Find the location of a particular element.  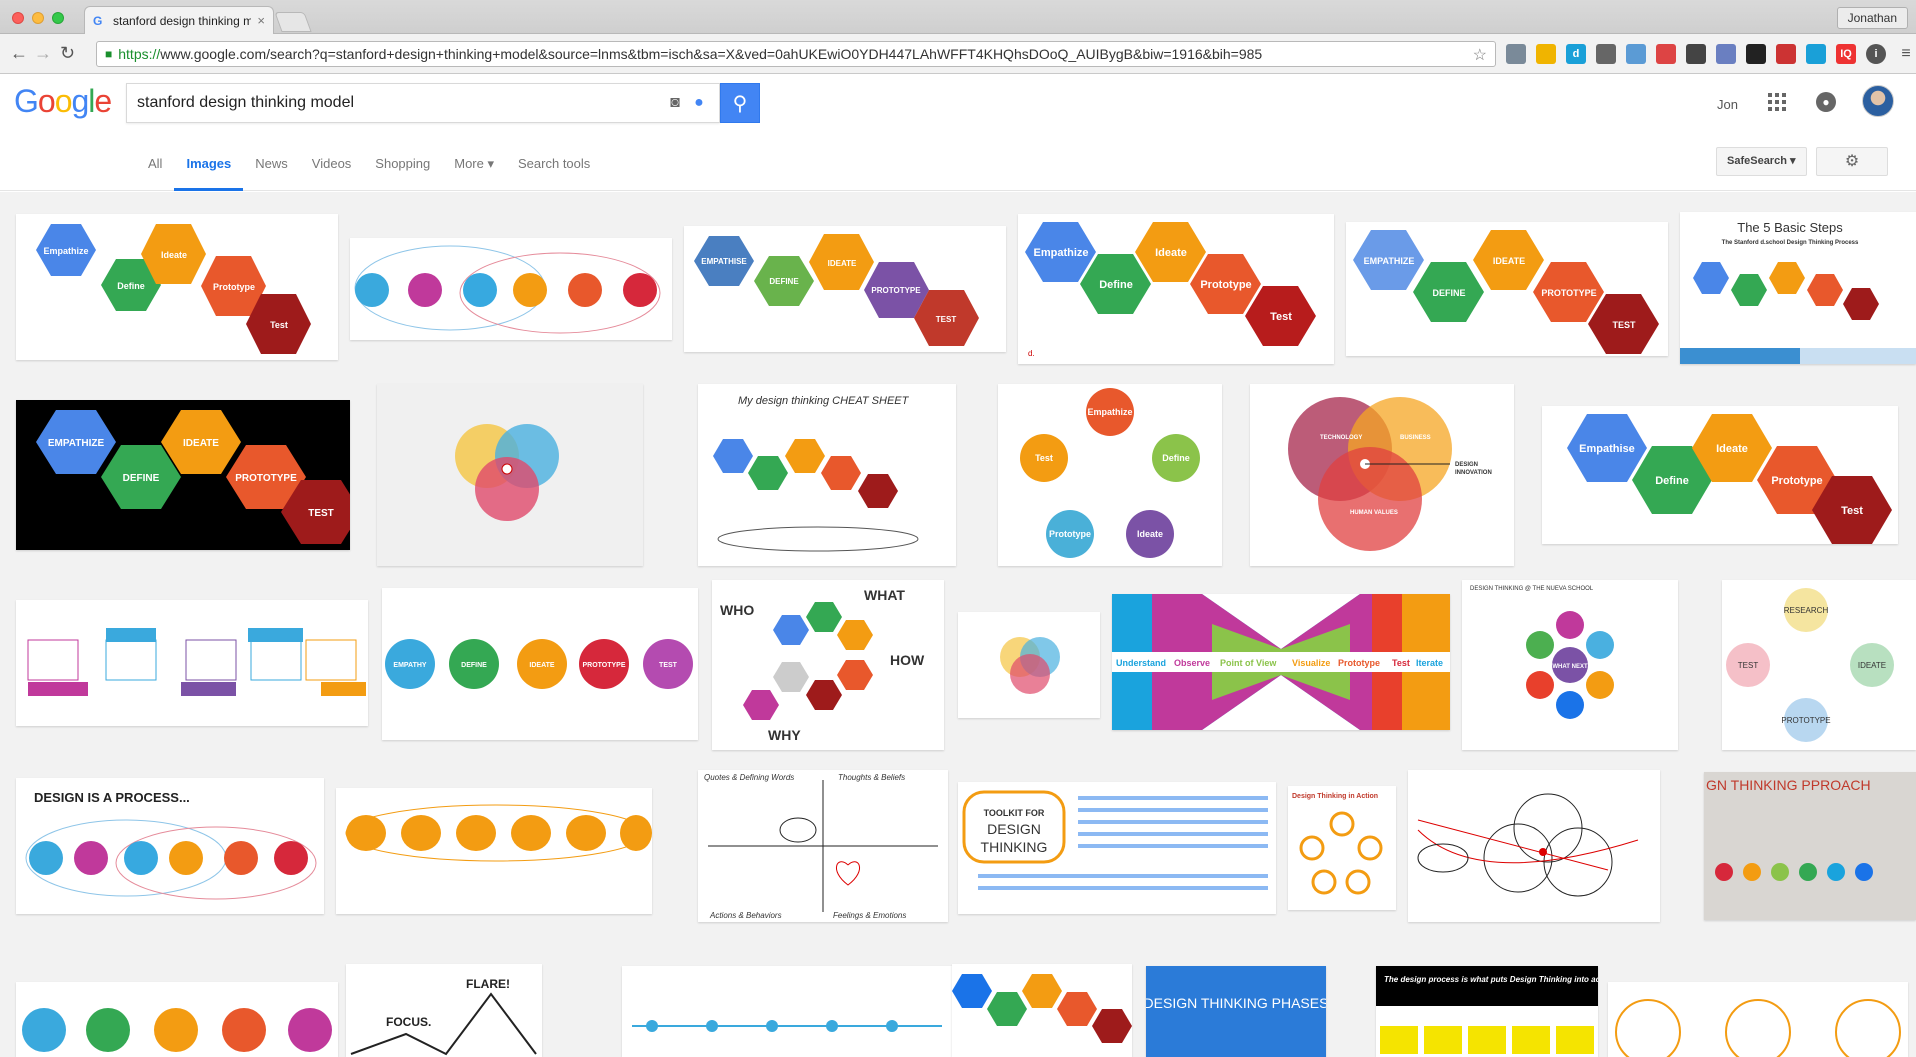

svg-text: DESIGN is located at coordinates (1466, 465).